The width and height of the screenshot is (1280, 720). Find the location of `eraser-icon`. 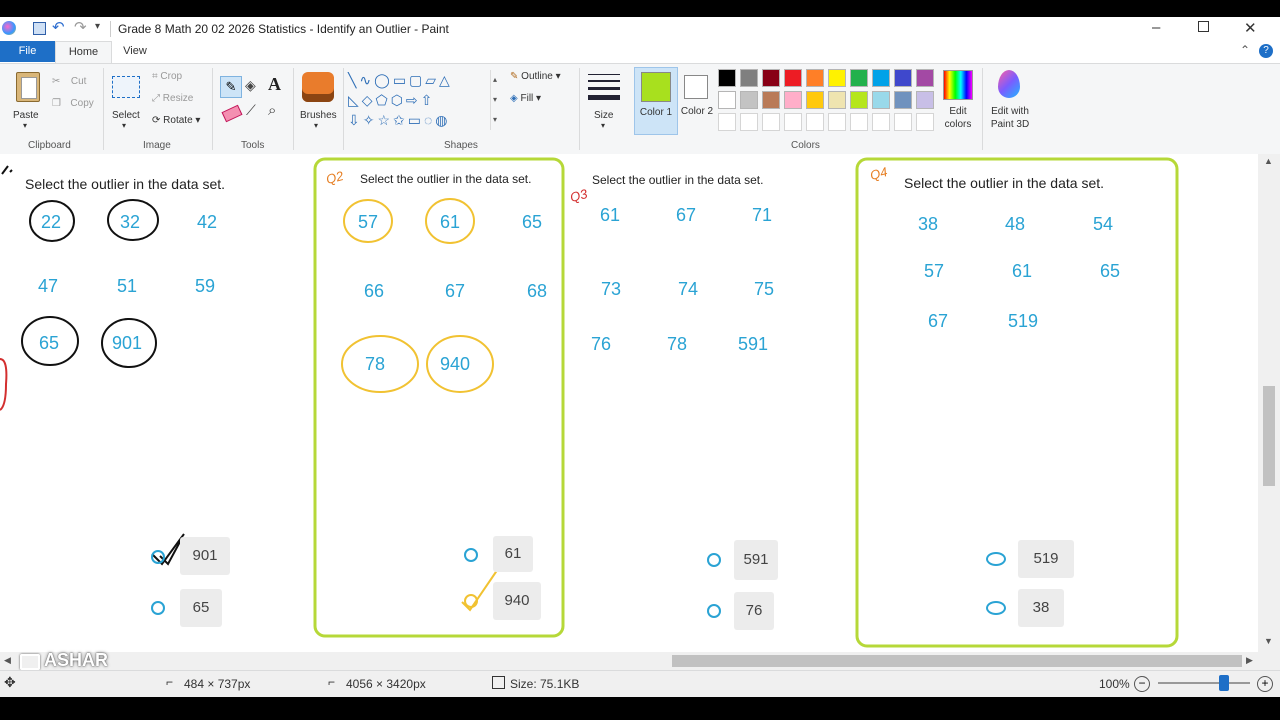

eraser-icon is located at coordinates (232, 113).